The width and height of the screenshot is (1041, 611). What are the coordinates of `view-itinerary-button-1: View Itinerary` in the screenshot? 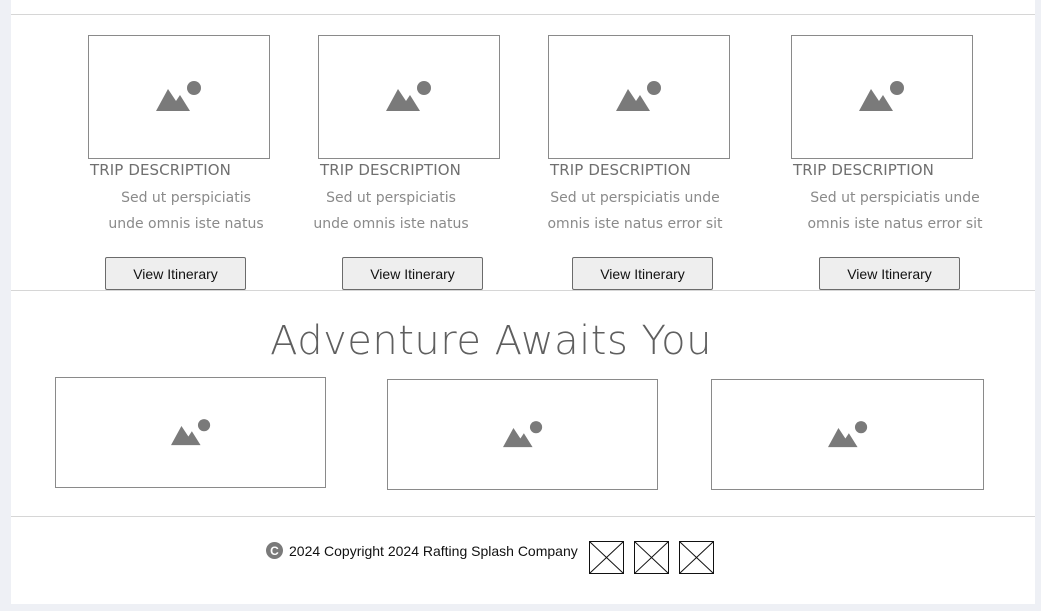 It's located at (175, 273).